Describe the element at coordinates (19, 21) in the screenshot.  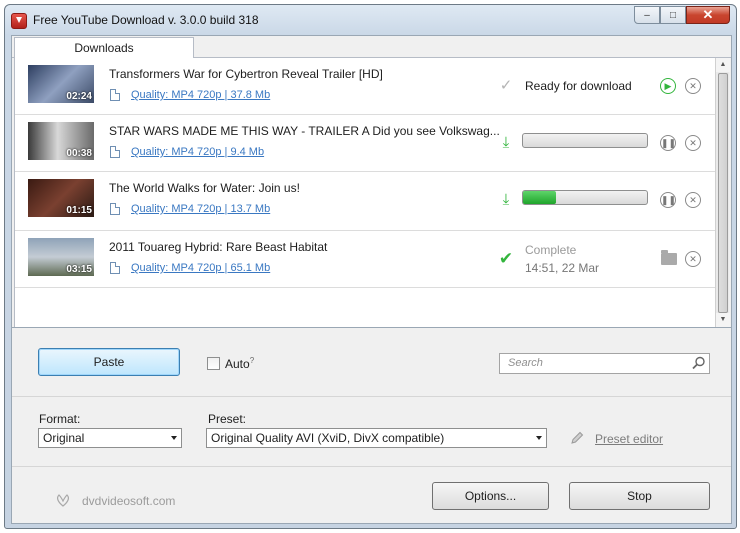
I see `app-logo-icon` at that location.